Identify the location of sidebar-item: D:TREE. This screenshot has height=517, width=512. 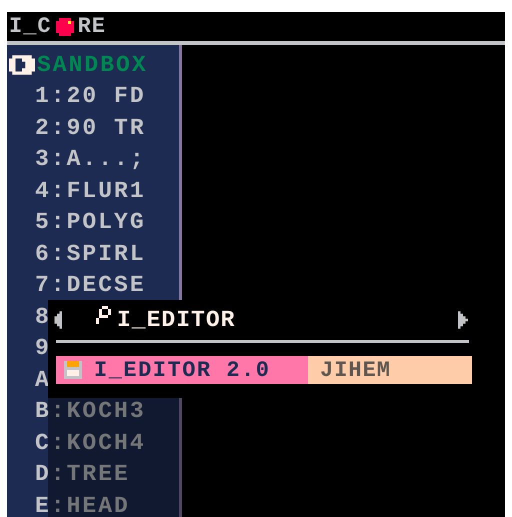
(82, 474).